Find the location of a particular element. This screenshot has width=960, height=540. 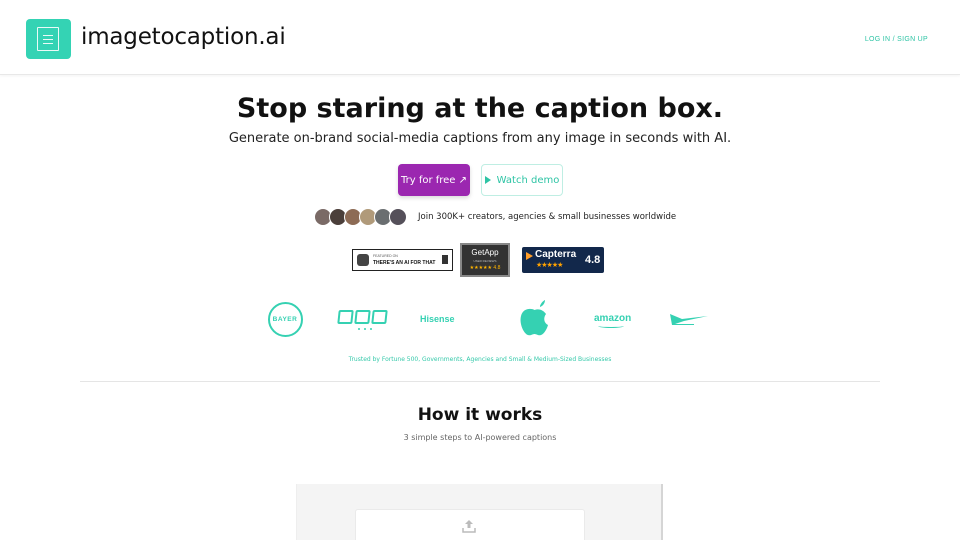

capterra-flag-icon is located at coordinates (529, 256).